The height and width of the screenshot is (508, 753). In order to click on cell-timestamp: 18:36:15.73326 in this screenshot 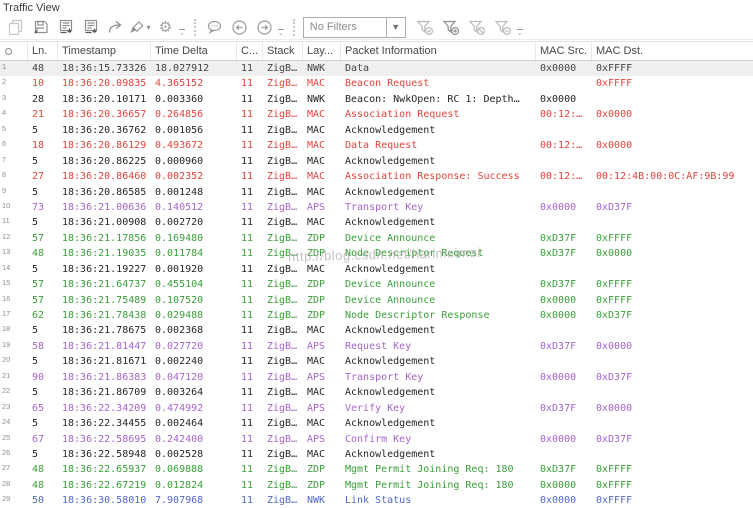, I will do `click(104, 68)`.